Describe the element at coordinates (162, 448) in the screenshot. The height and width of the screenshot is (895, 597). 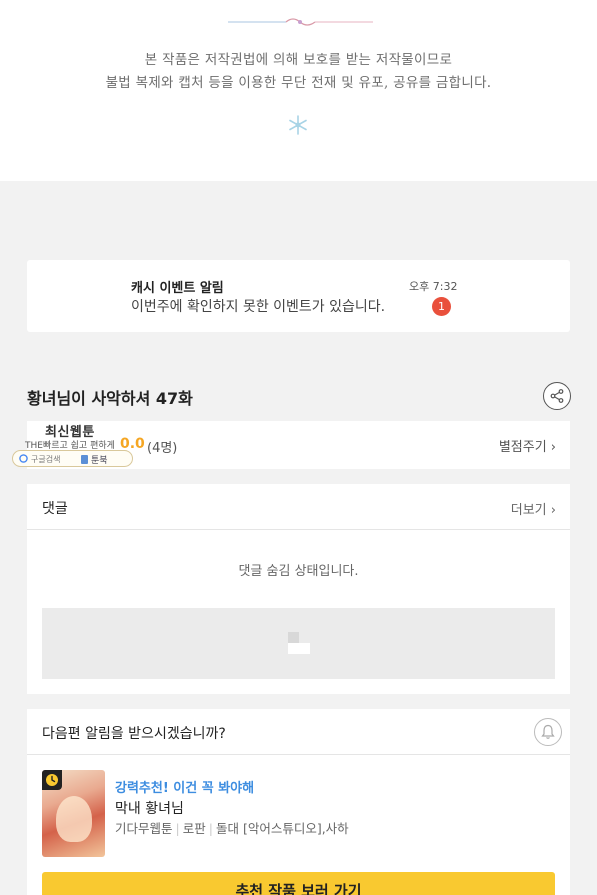
I see `rating-count: (4명)` at that location.